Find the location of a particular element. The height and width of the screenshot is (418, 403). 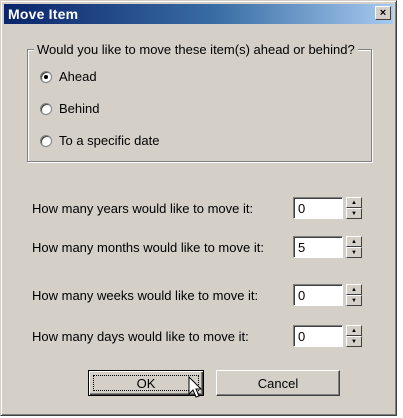

ok-button: OK is located at coordinates (146, 383).